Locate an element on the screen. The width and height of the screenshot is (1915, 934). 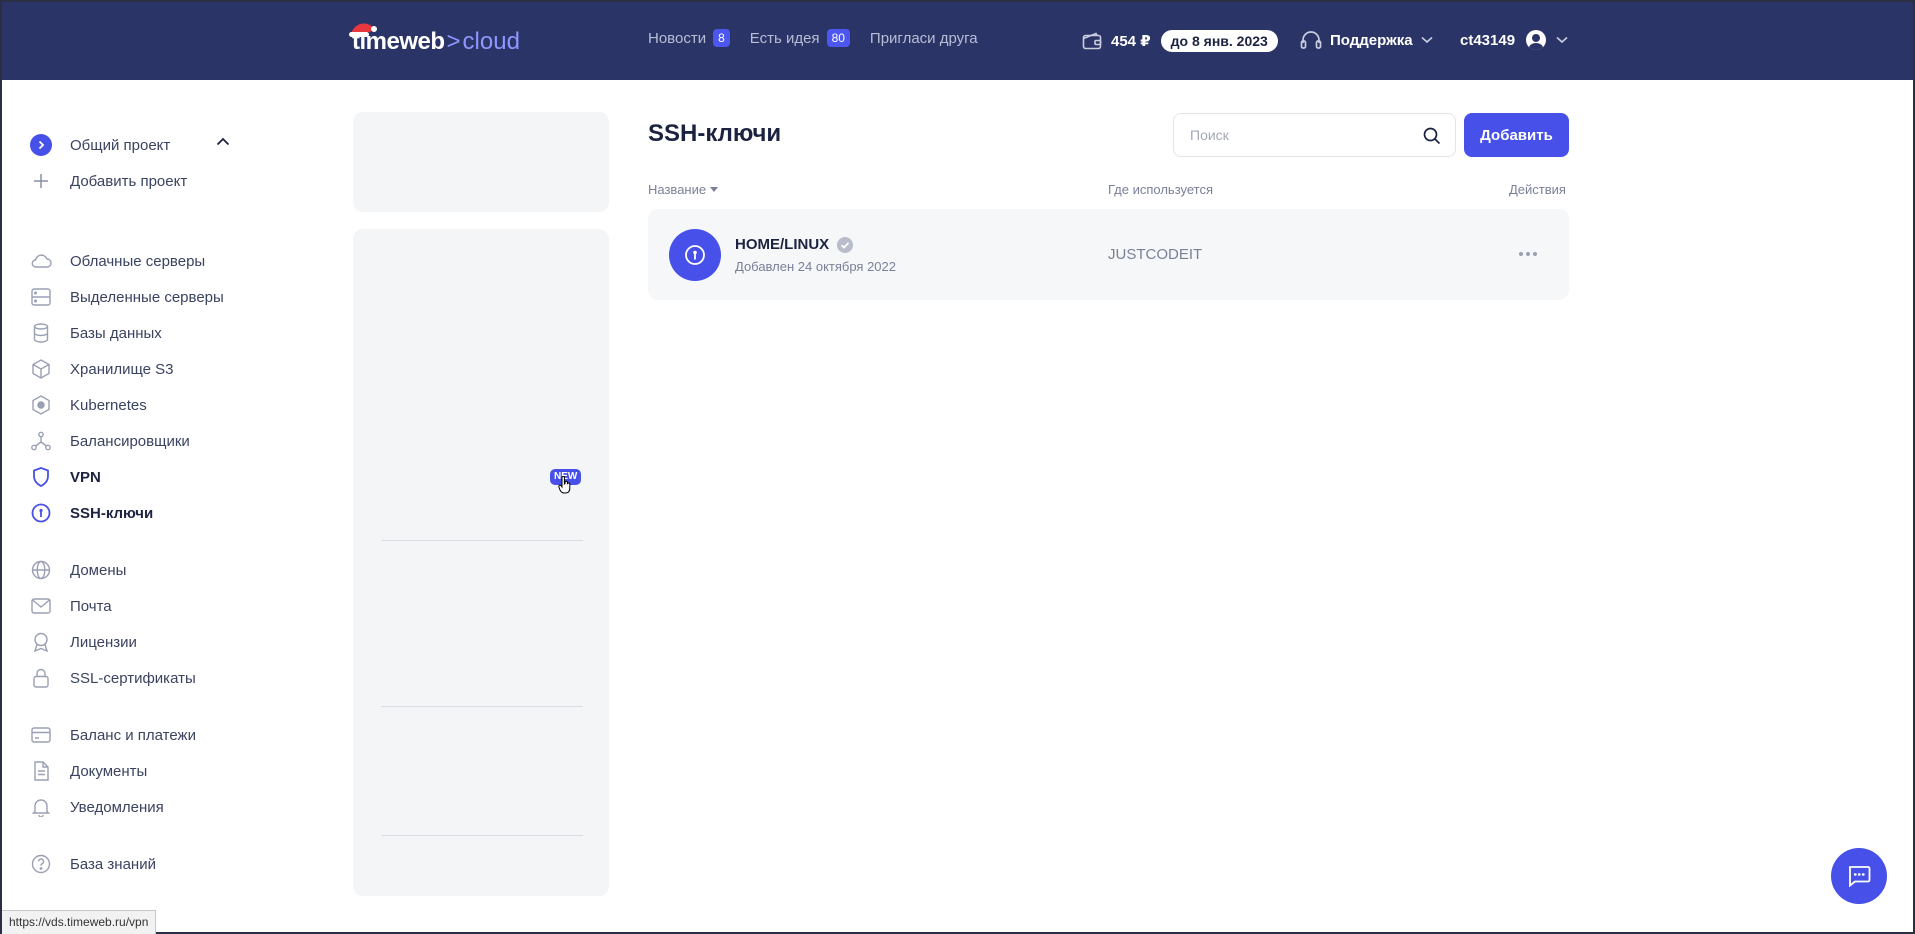
column-name-label: Название is located at coordinates (677, 189).